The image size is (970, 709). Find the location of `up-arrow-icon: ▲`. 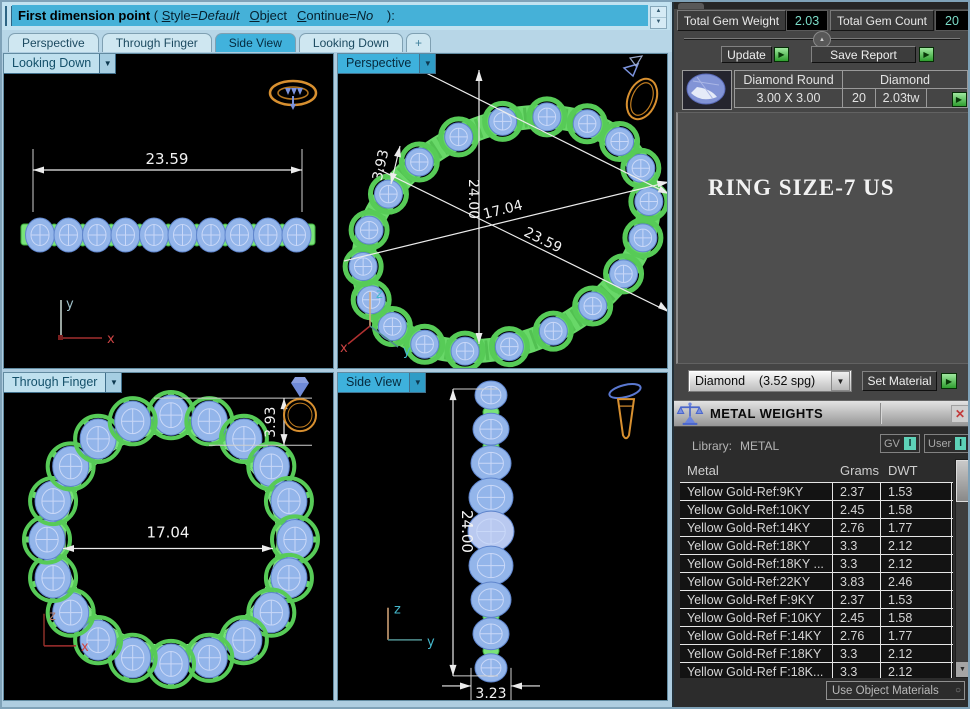

up-arrow-icon: ▲ is located at coordinates (822, 39).